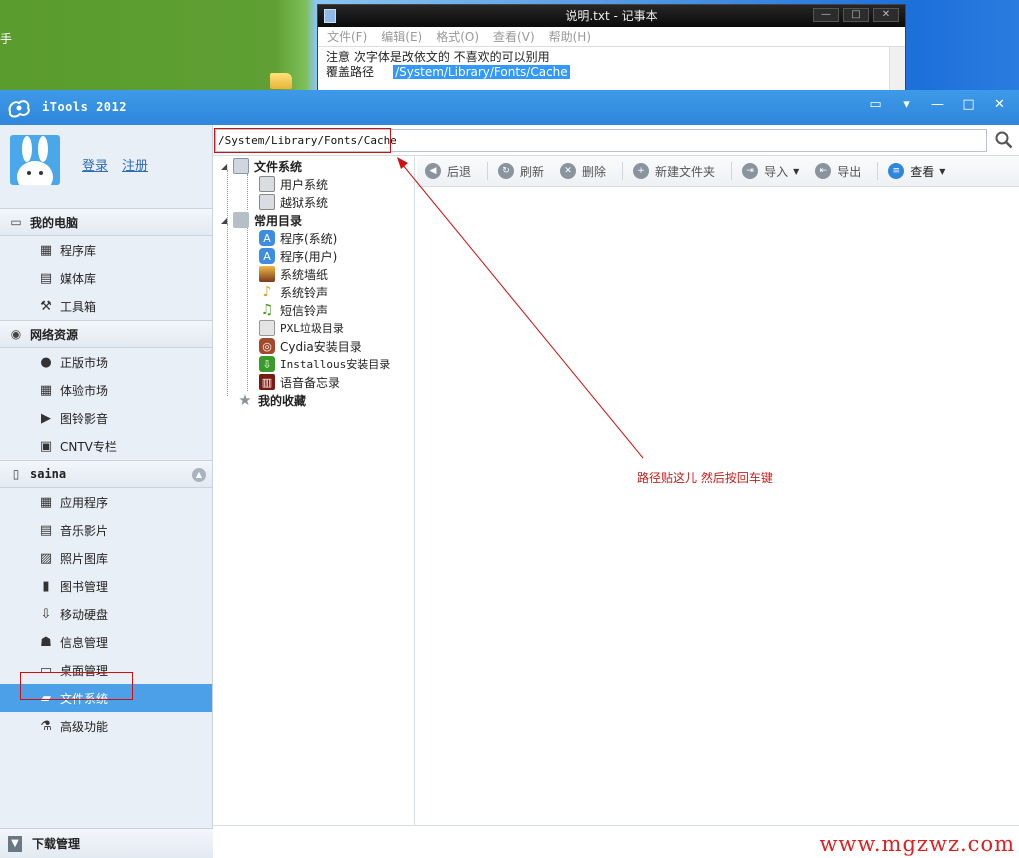 The width and height of the screenshot is (1019, 858). What do you see at coordinates (875, 104) in the screenshot?
I see `feedback-icon: ▭` at bounding box center [875, 104].